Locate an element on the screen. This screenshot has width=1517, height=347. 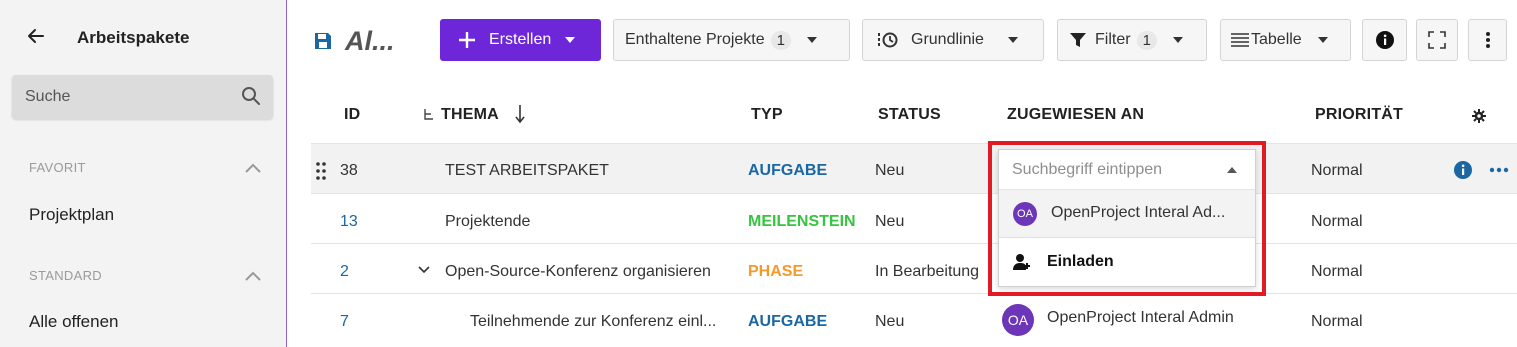
row-id-link: 13 is located at coordinates (349, 222).